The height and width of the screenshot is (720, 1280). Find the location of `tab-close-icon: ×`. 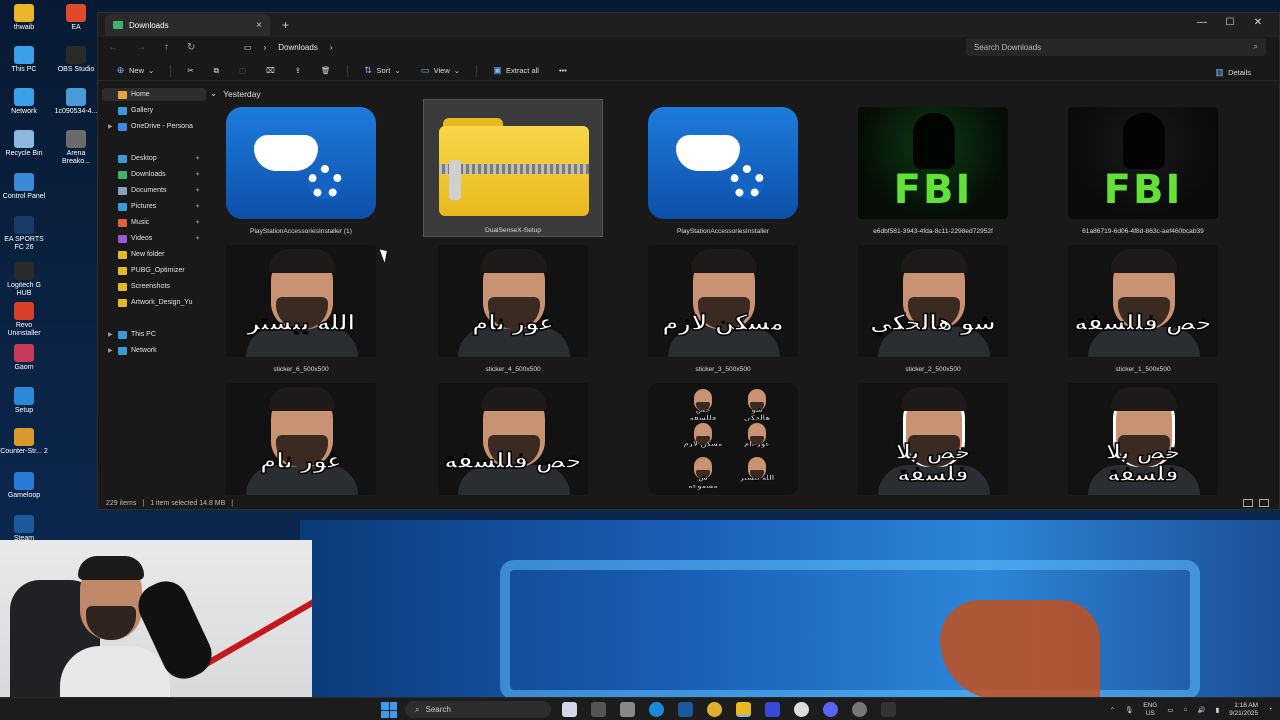

tab-close-icon: × is located at coordinates (259, 25).